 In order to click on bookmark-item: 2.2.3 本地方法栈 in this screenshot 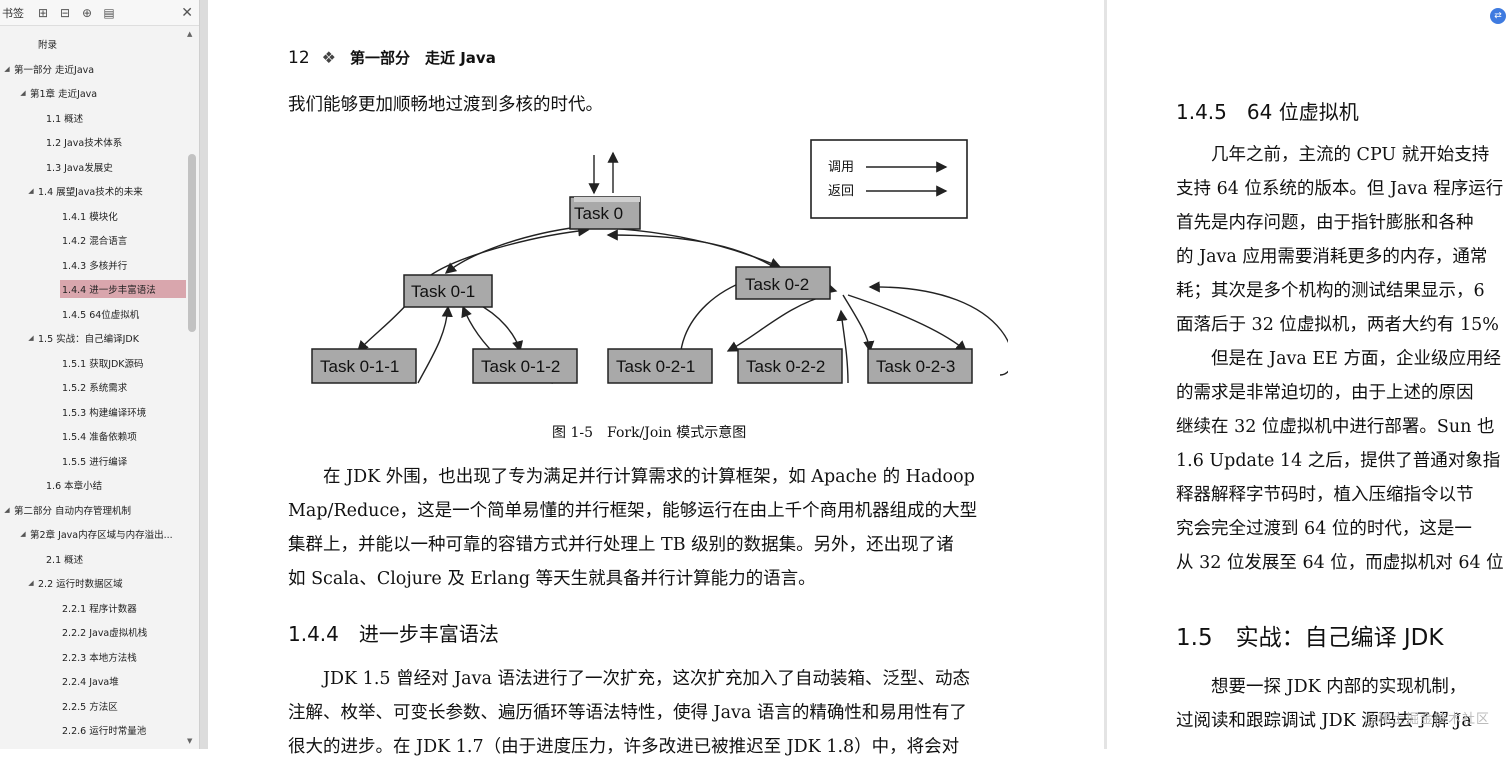, I will do `click(93, 657)`.